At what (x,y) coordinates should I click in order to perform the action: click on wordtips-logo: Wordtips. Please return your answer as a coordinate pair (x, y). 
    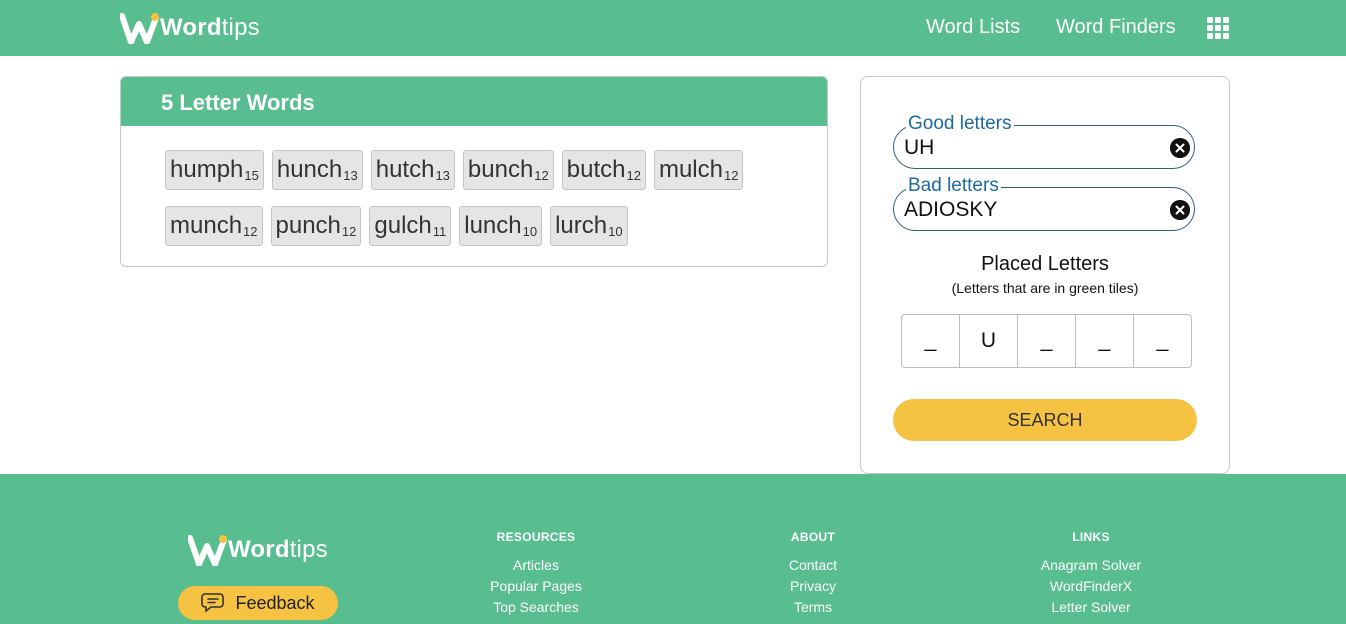
    Looking at the image, I should click on (190, 28).